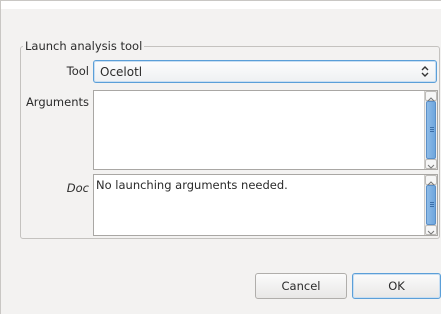  What do you see at coordinates (57, 102) in the screenshot?
I see `arguments-label: Arguments` at bounding box center [57, 102].